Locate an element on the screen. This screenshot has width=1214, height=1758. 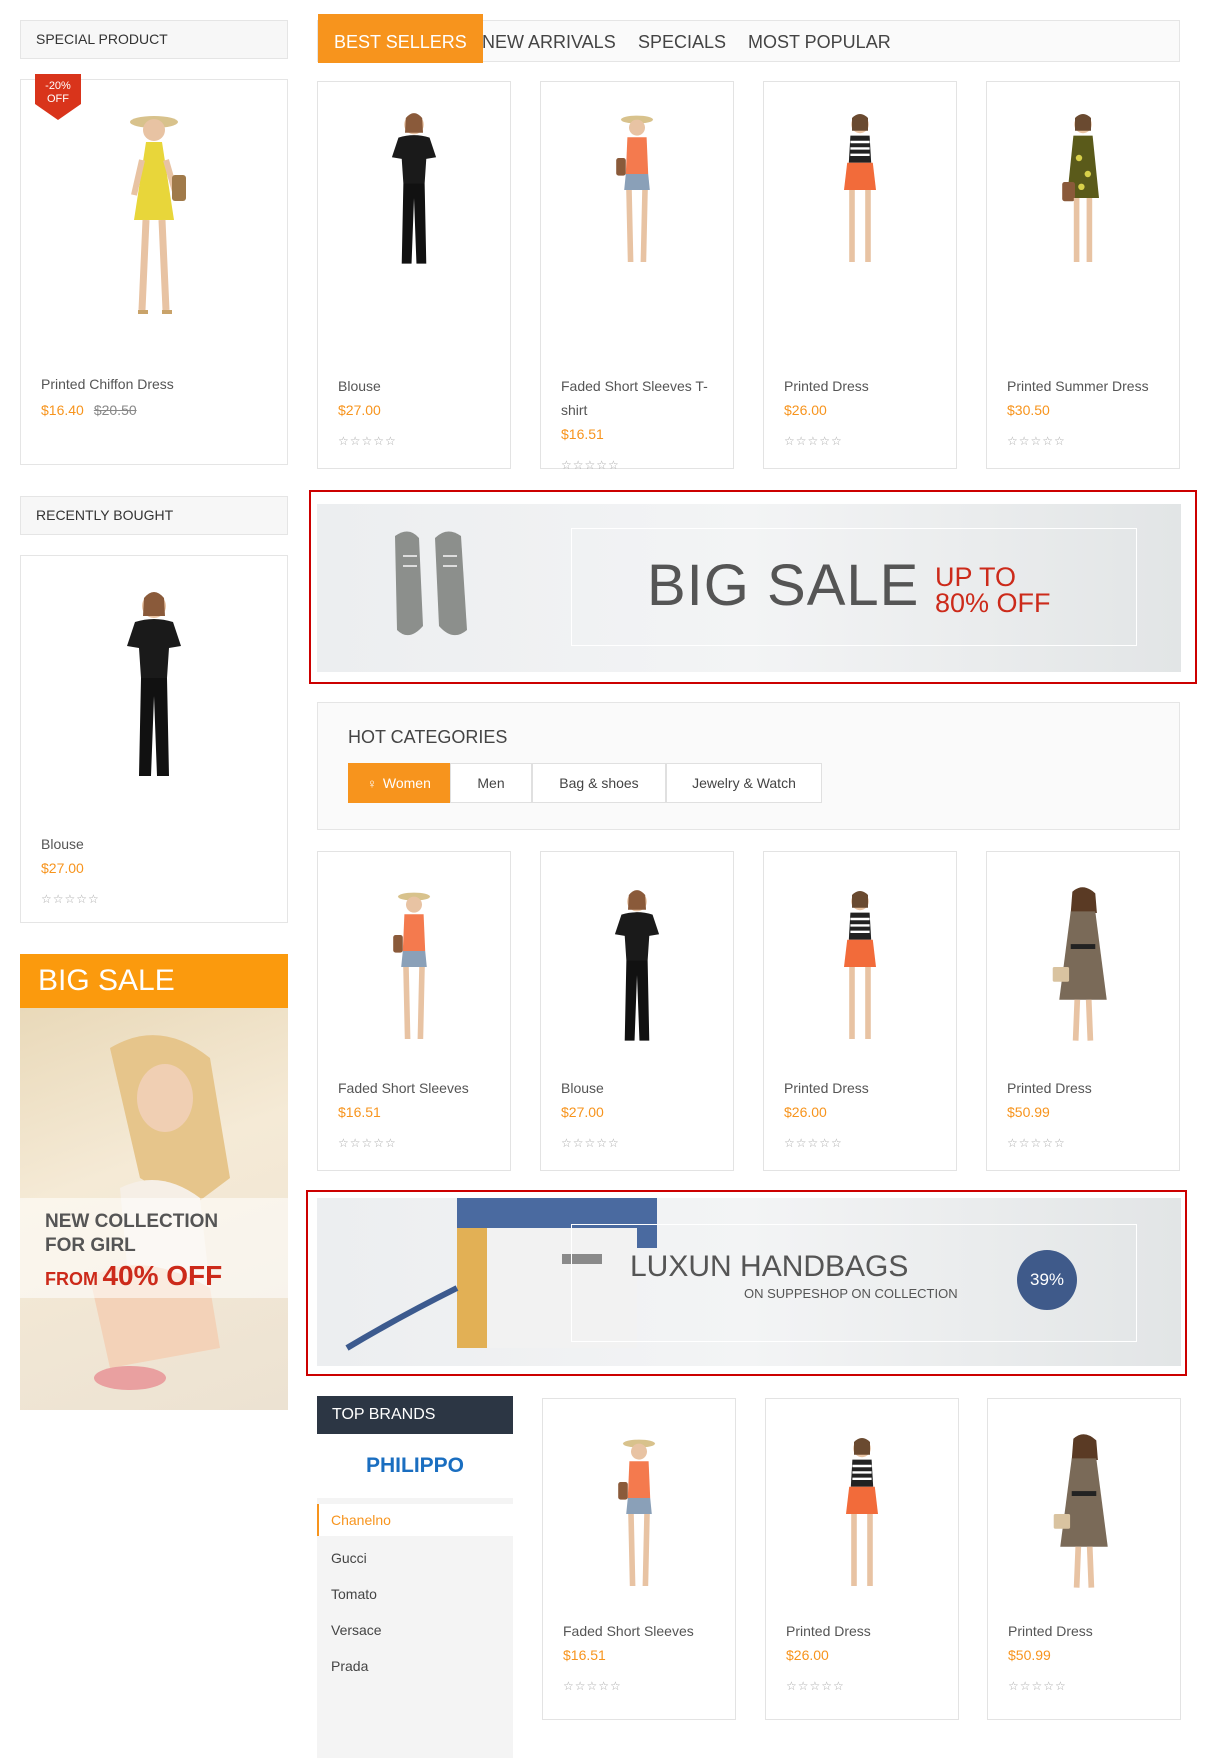
tab-most-popular: MOST POPULAR is located at coordinates (819, 42).